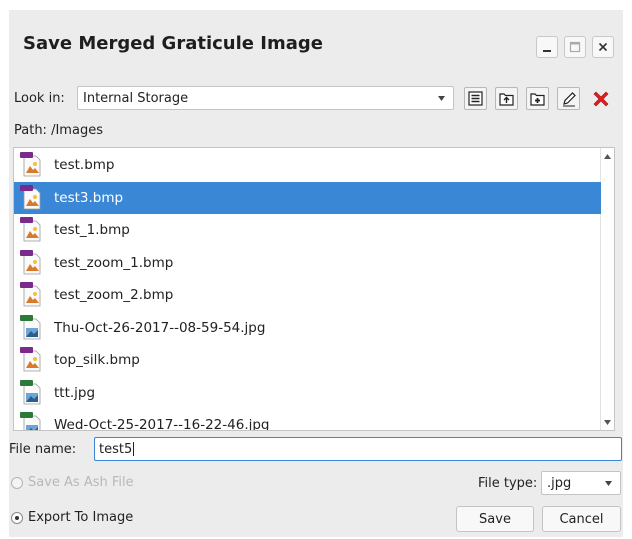  Describe the element at coordinates (559, 483) in the screenshot. I see `file-type-value: .jpg` at that location.